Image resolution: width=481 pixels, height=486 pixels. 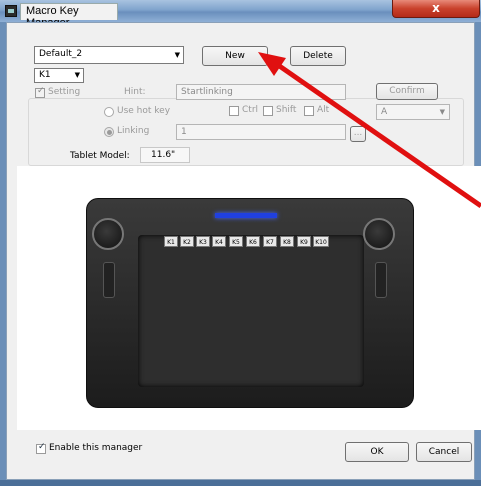 I want to click on annotation-arrow-icon, so click(x=369, y=130).